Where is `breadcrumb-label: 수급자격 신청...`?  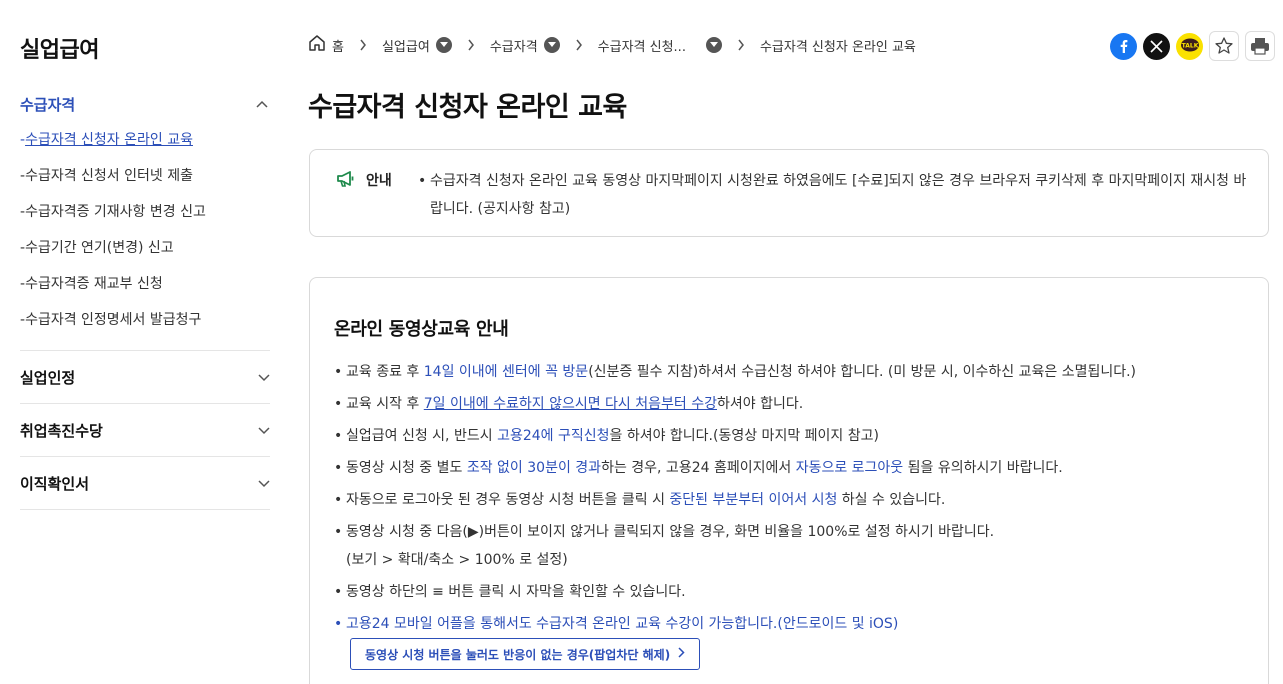
breadcrumb-label: 수급자격 신청... is located at coordinates (641, 47).